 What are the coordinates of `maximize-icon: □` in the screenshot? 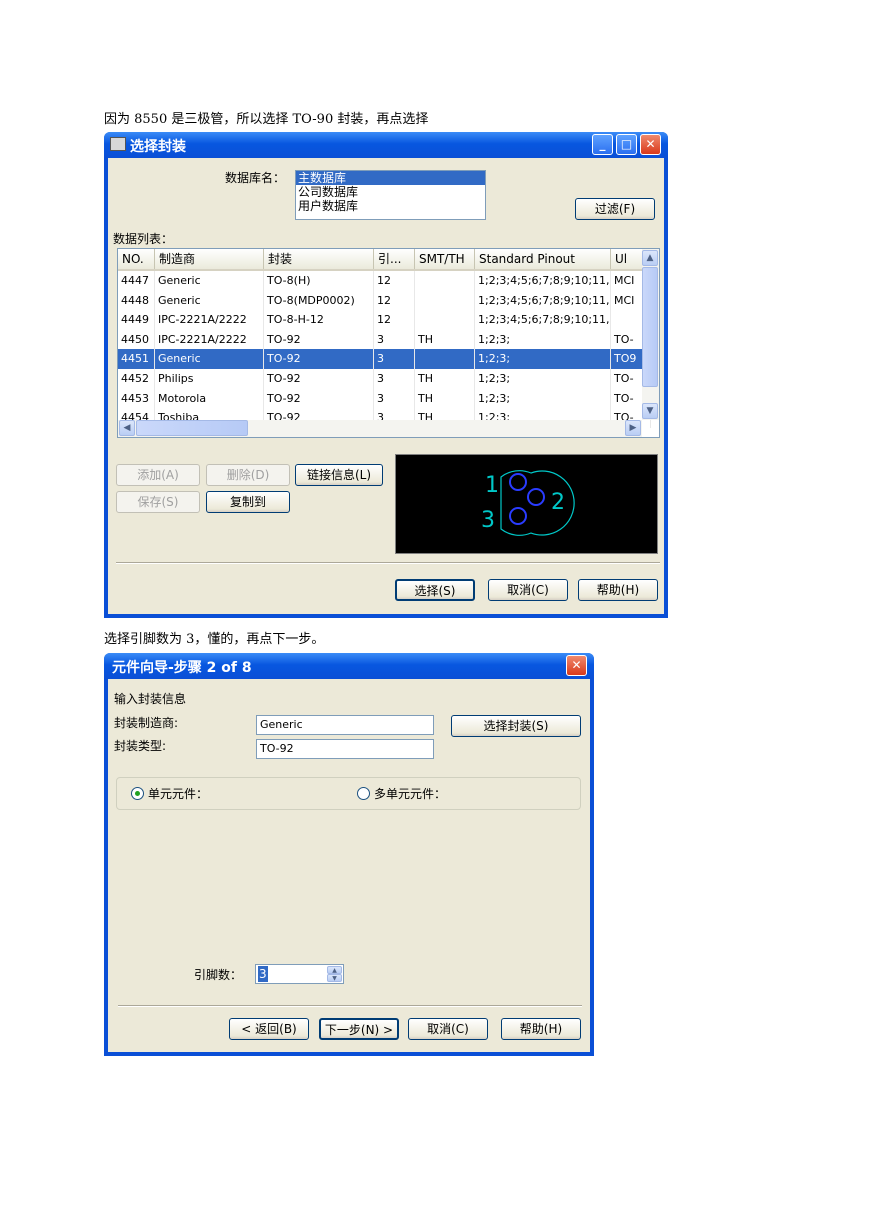 It's located at (626, 144).